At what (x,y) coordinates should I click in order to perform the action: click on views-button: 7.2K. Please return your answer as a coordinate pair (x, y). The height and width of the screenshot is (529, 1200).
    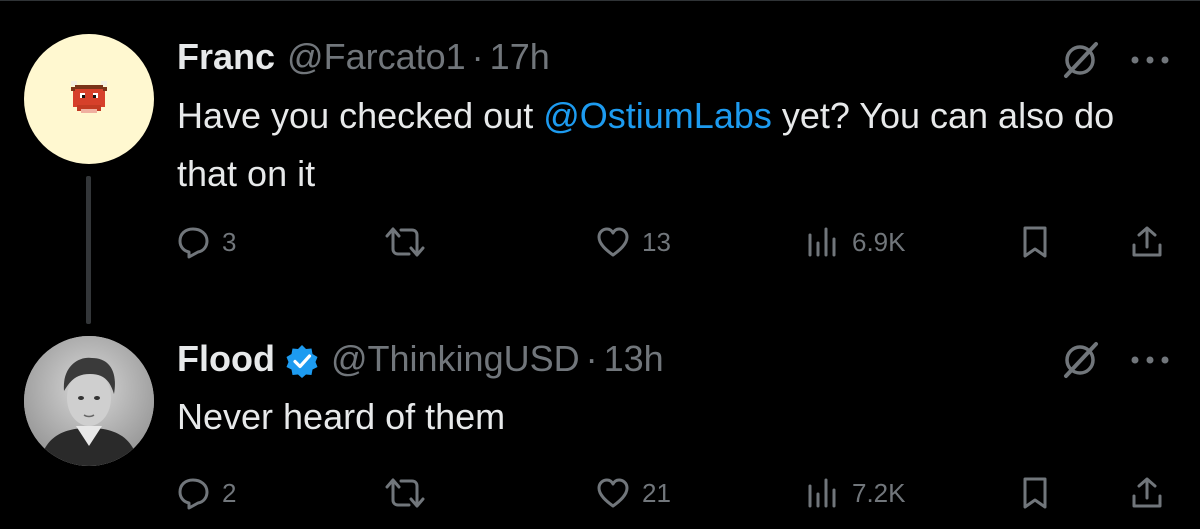
    Looking at the image, I should click on (856, 493).